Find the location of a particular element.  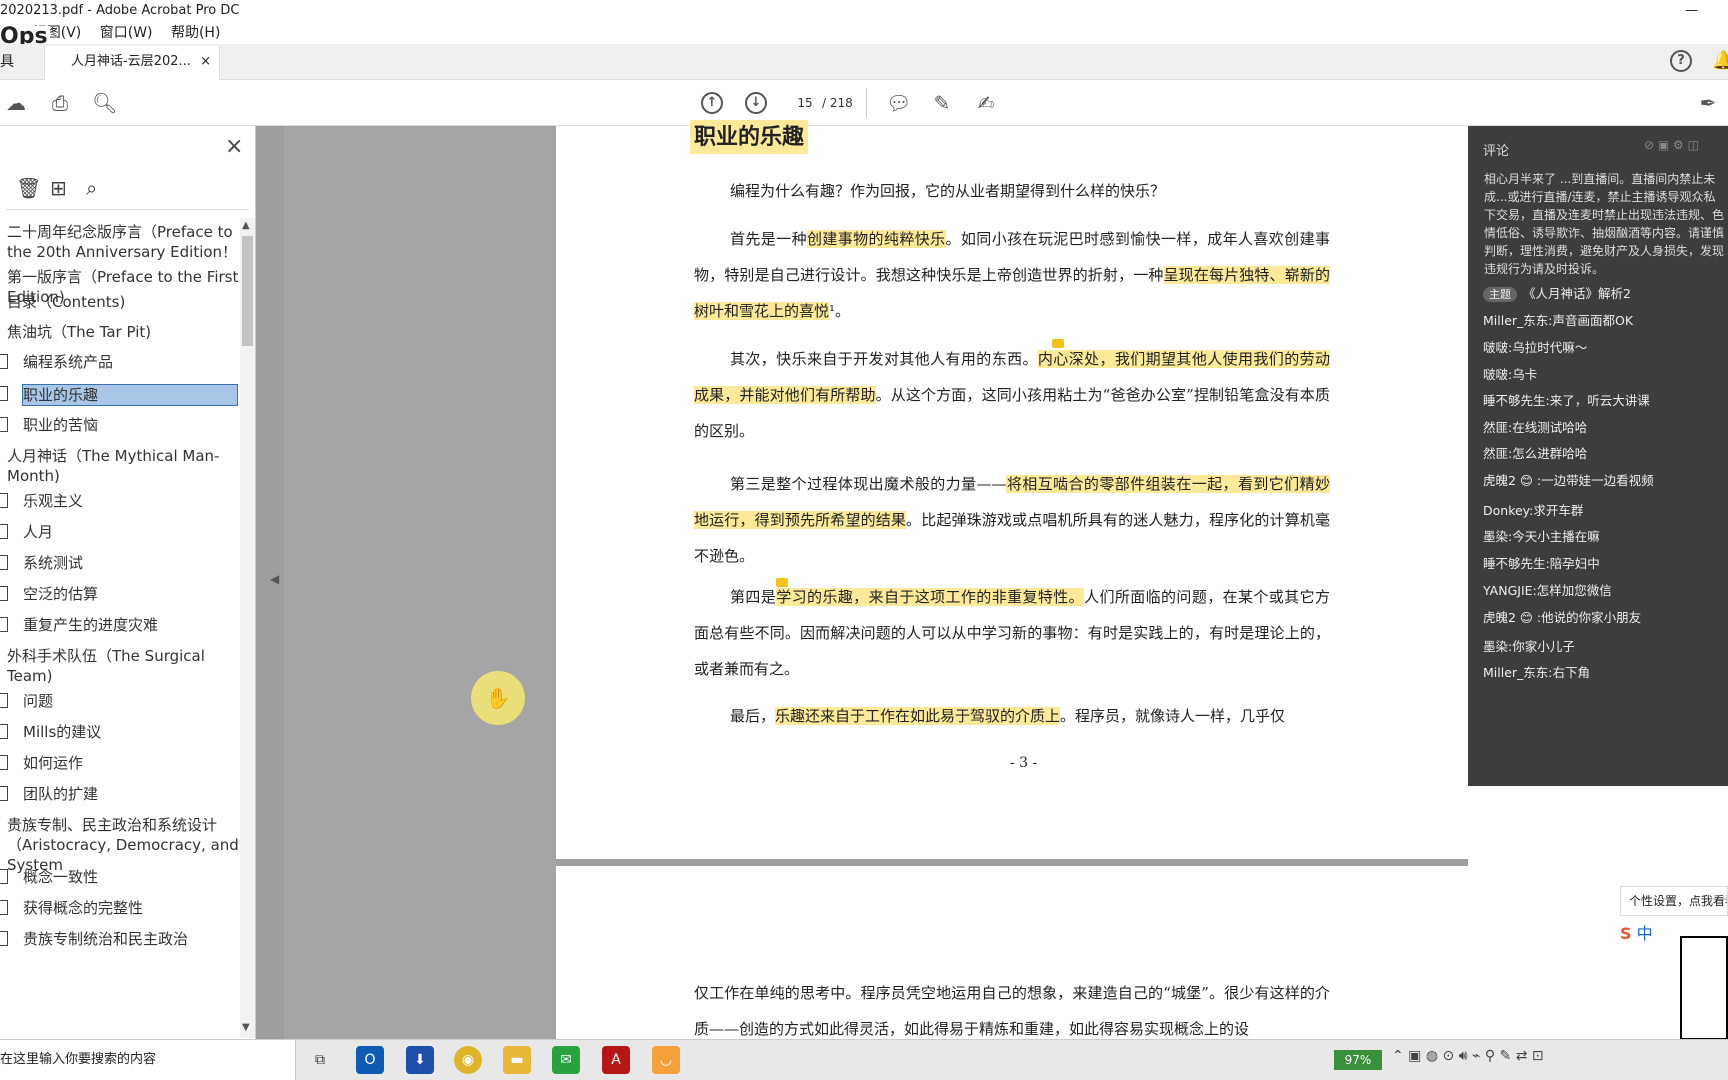

topic-line: 主题 《人月神话》解析2 is located at coordinates (1557, 292).